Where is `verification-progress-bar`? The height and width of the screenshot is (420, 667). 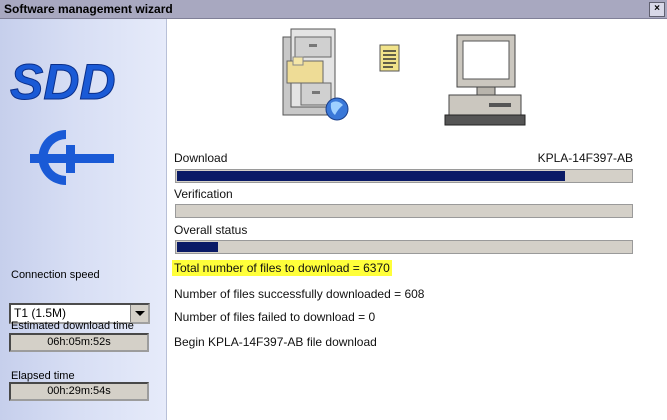
verification-progress-bar is located at coordinates (404, 211).